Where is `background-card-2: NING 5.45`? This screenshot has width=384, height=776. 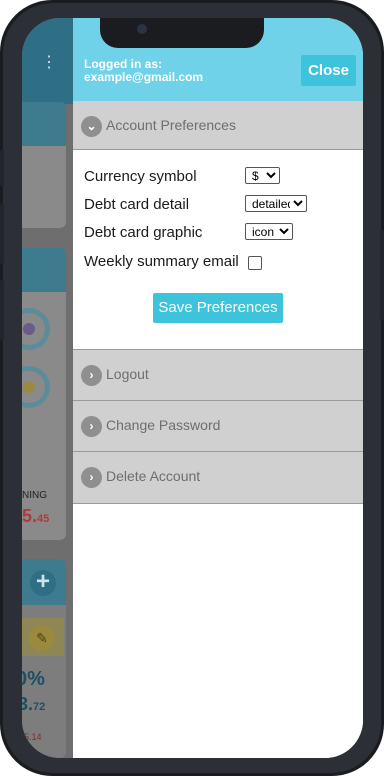
background-card-2: NING 5.45 is located at coordinates (44, 394).